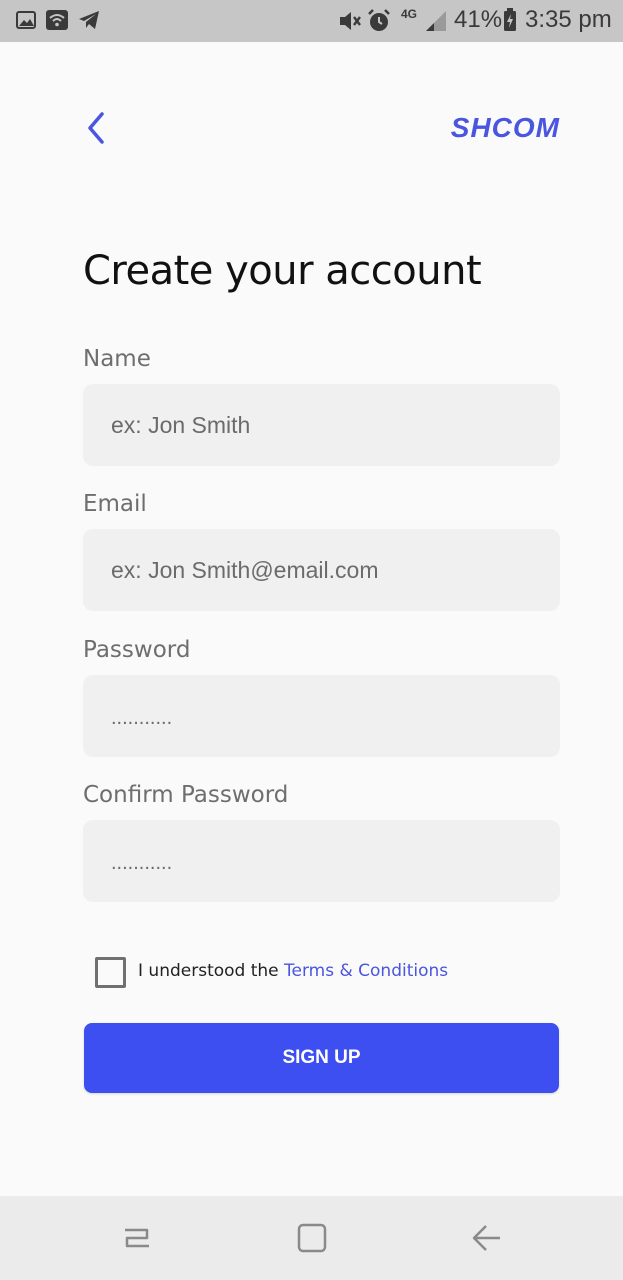  What do you see at coordinates (186, 795) in the screenshot?
I see `confirm-password-label: Confirm Password` at bounding box center [186, 795].